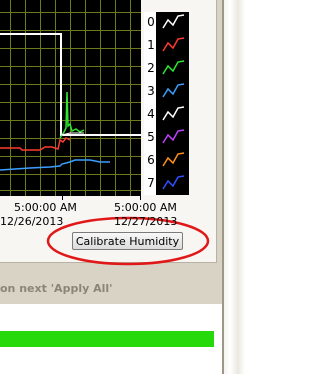 The width and height of the screenshot is (320, 374). Describe the element at coordinates (151, 137) in the screenshot. I see `legend-label-5: 5` at that location.